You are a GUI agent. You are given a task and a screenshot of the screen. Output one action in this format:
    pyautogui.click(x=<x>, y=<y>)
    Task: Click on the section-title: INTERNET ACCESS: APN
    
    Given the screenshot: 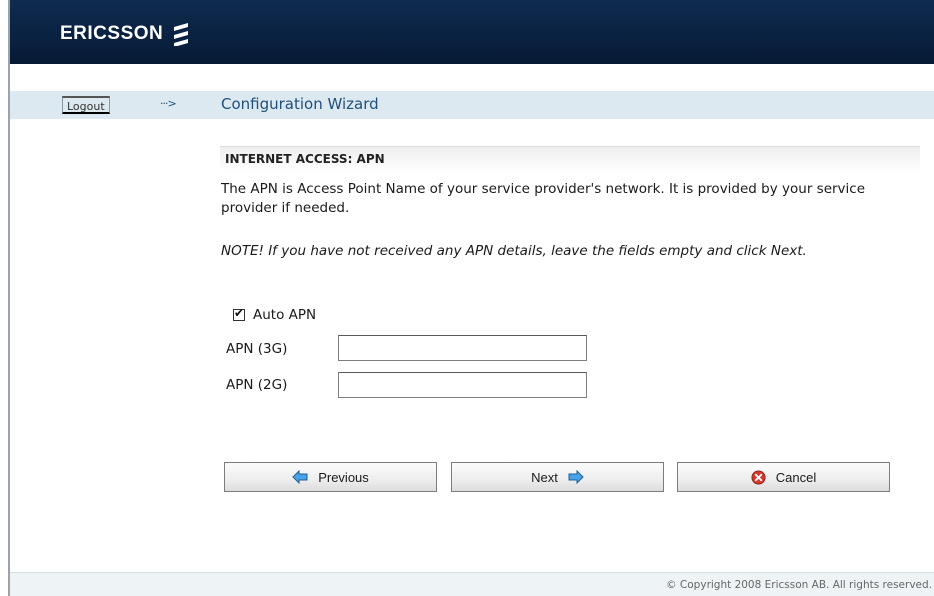 What is the action you would take?
    pyautogui.click(x=305, y=159)
    